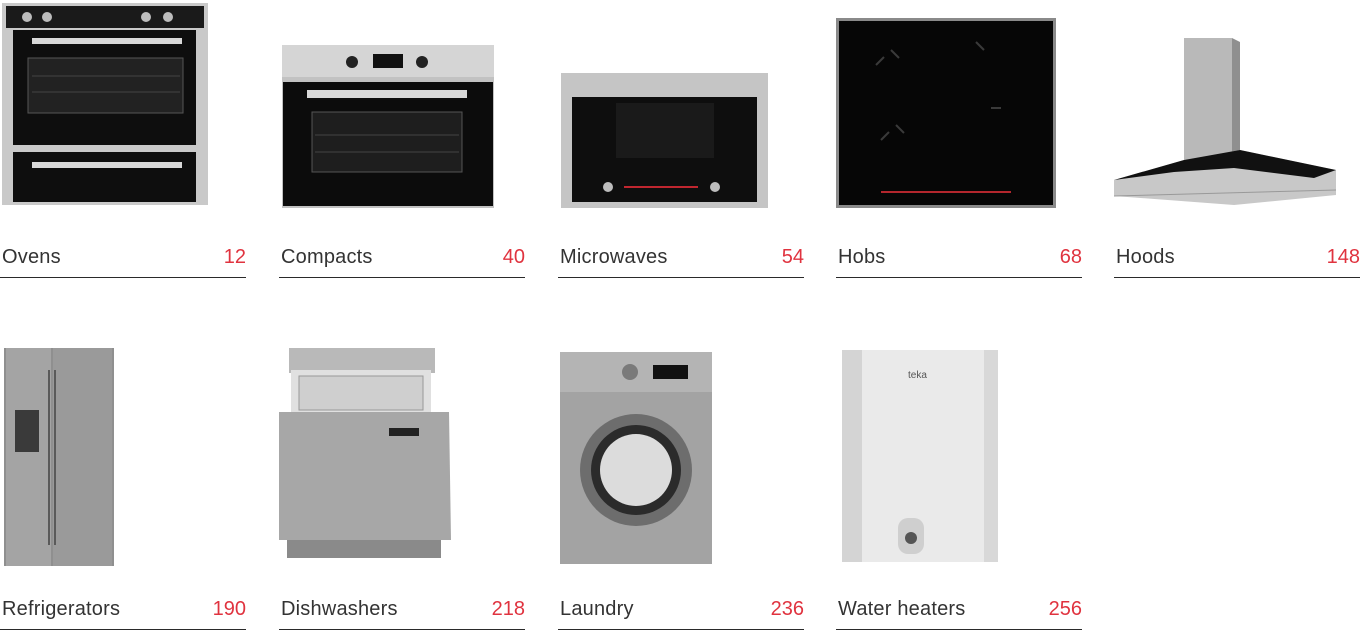 The image size is (1362, 632). Describe the element at coordinates (327, 257) in the screenshot. I see `category-label: Compacts` at that location.